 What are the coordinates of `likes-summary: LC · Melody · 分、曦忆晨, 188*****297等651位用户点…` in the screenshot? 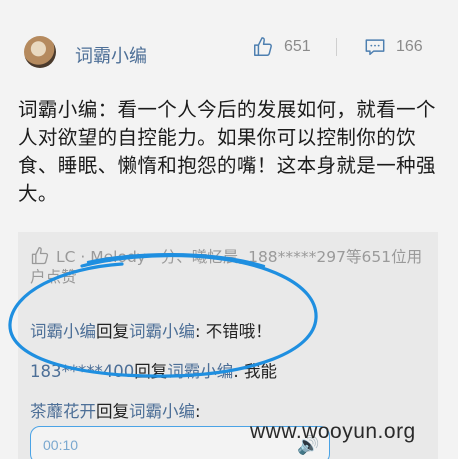 It's located at (232, 266).